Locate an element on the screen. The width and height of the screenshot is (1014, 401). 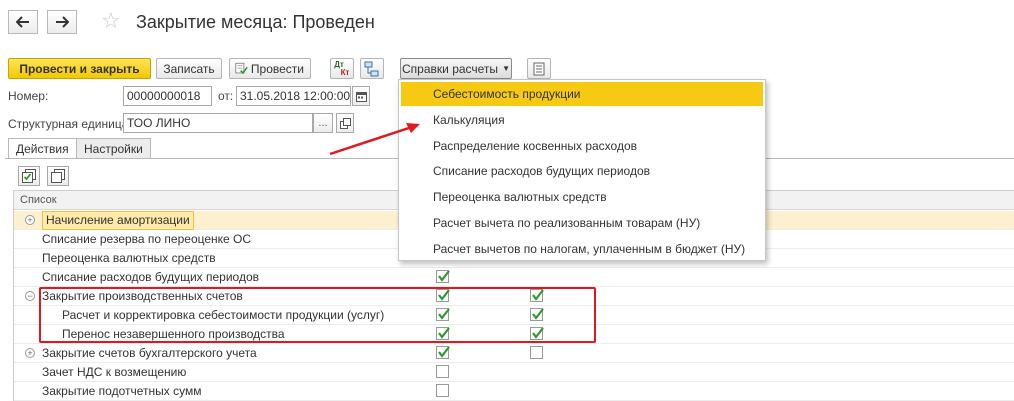
list-icon is located at coordinates (539, 68).